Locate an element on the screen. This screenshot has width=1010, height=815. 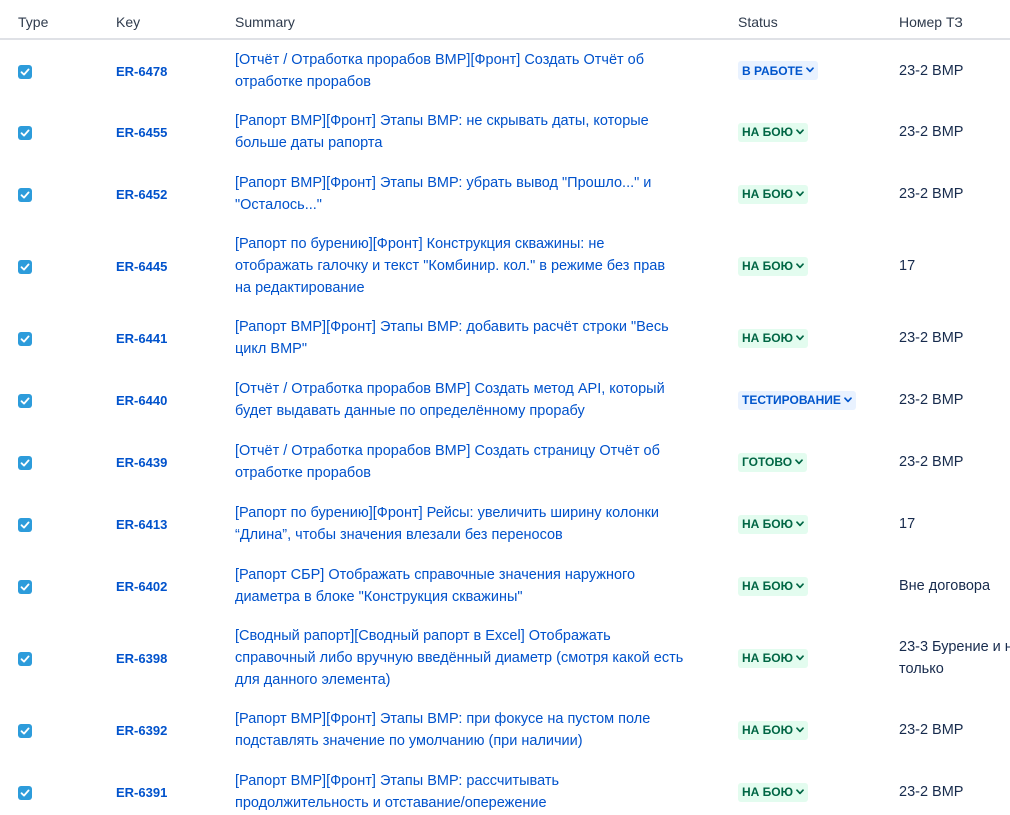
status-dropdown: ТЕСТИРОВАНИЕ is located at coordinates (797, 400).